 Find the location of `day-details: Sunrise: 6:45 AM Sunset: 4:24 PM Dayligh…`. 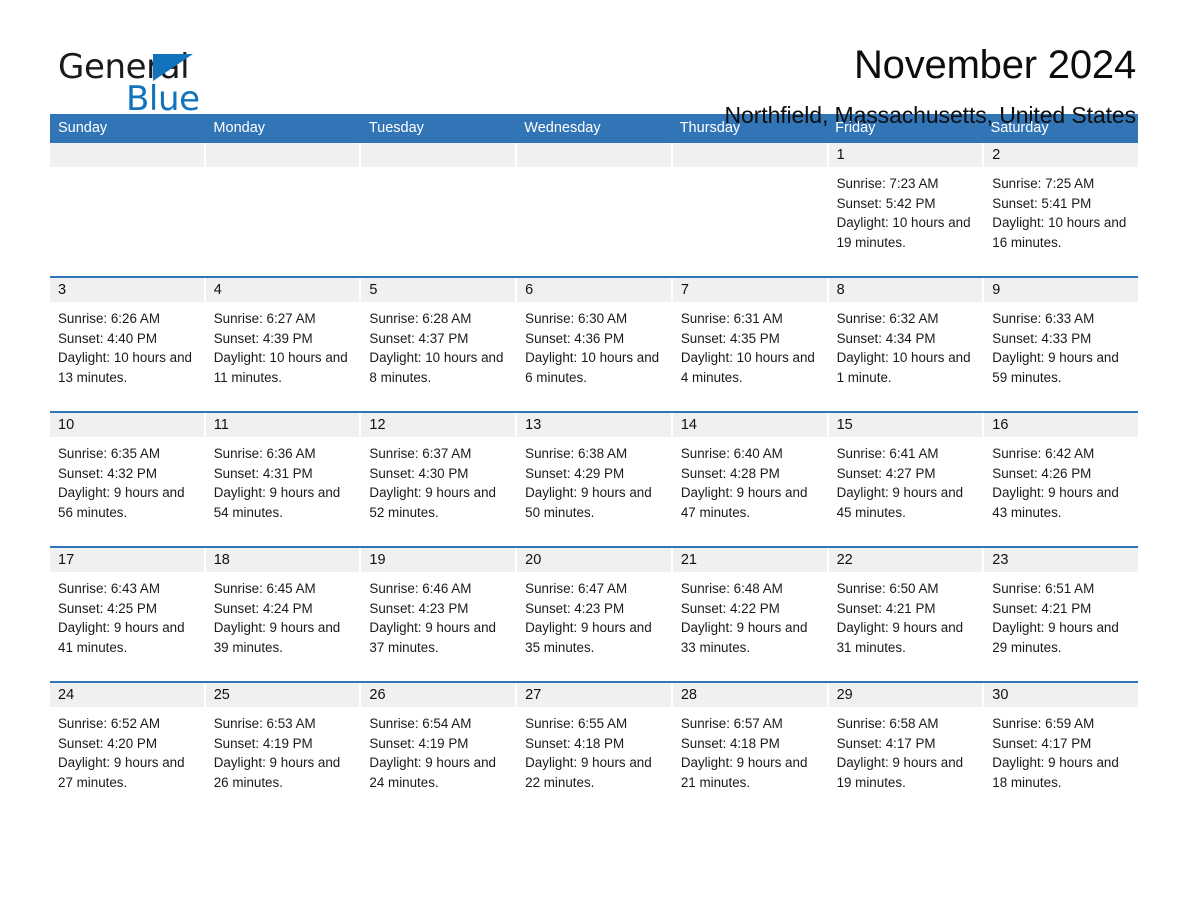

day-details: Sunrise: 6:45 AM Sunset: 4:24 PM Dayligh… is located at coordinates (277, 618).